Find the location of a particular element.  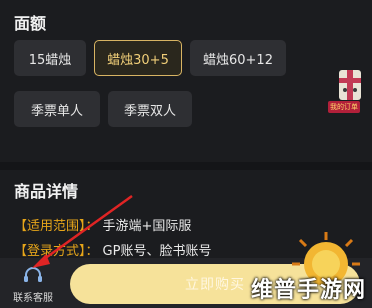

option-season-pass-single: 季票单人 is located at coordinates (57, 109).